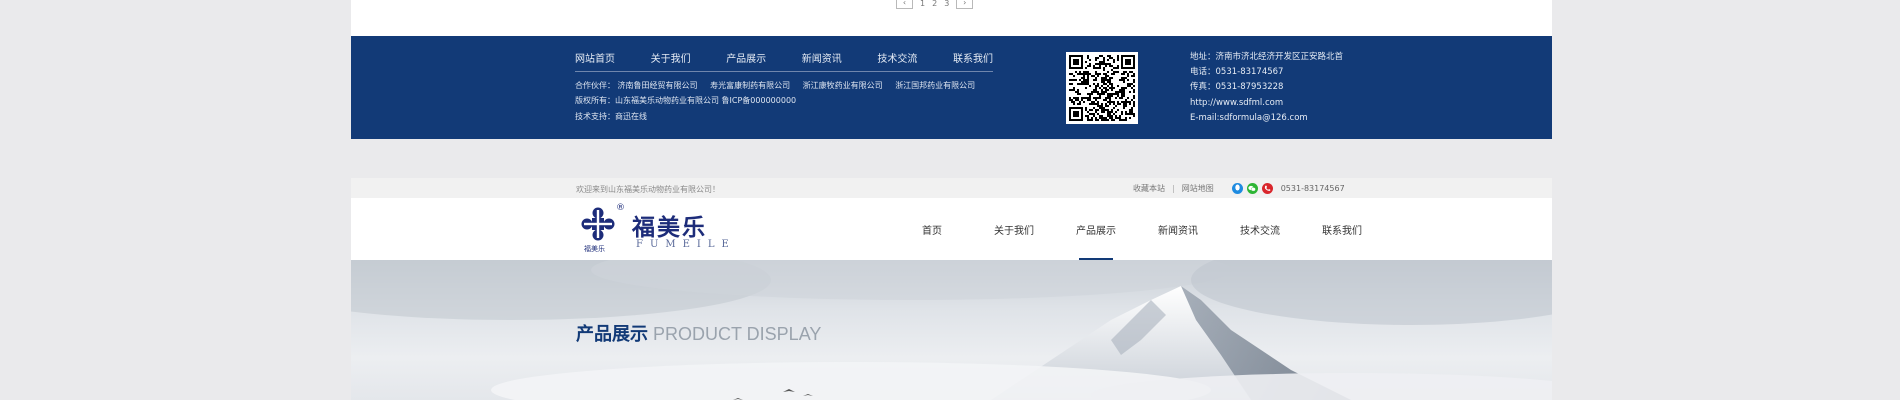  Describe the element at coordinates (1149, 188) in the screenshot. I see `favorite-link: 收藏本站` at that location.